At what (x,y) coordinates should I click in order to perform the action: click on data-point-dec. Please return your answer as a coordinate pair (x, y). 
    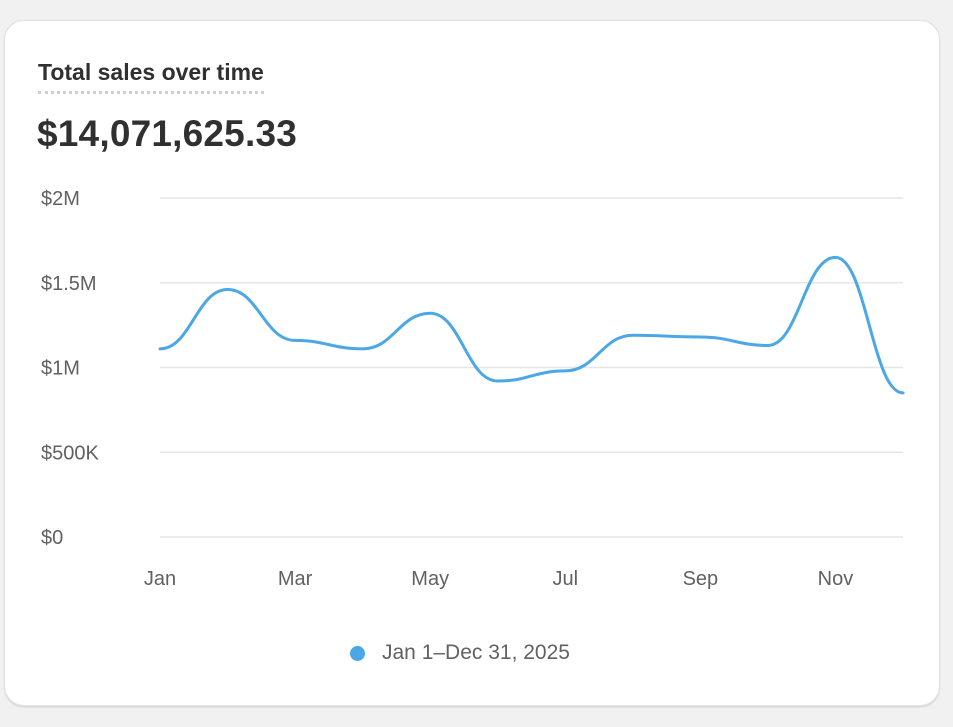
    Looking at the image, I should click on (903, 393).